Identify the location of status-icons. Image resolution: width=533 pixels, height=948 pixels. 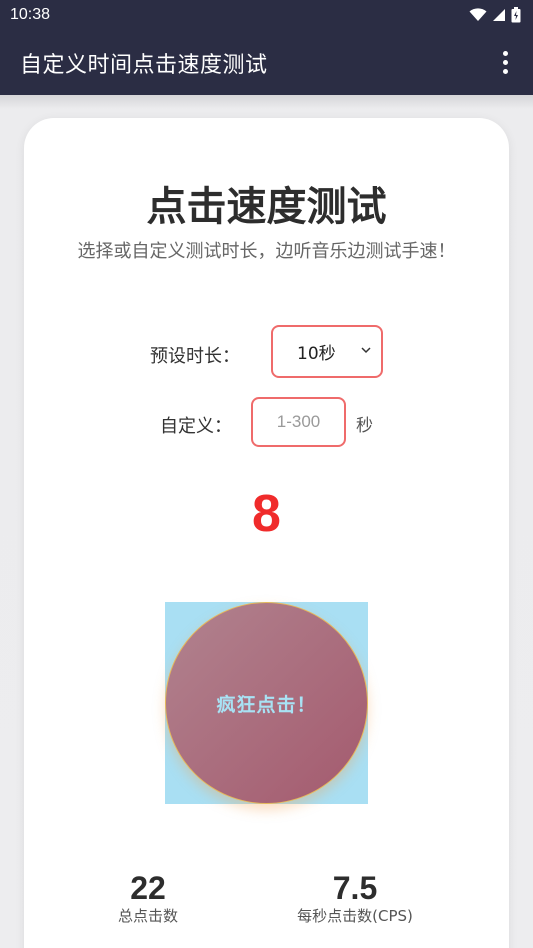
(495, 15).